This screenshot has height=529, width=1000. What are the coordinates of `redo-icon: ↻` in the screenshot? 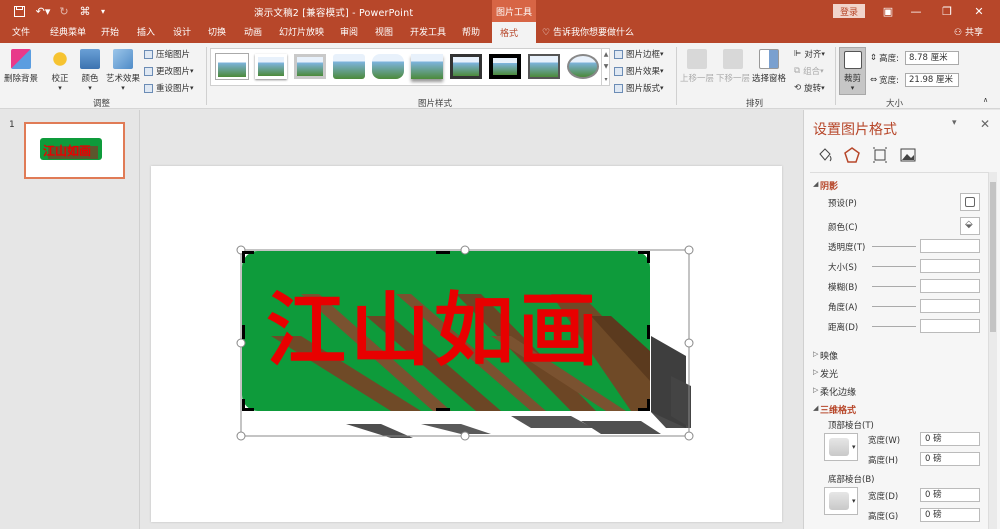 It's located at (64, 11).